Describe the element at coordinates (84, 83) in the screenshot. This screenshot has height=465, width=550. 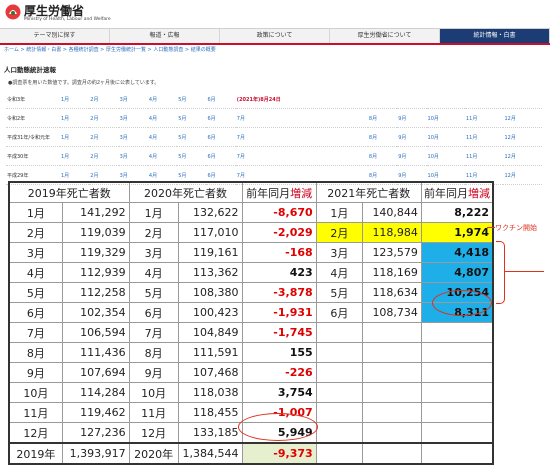
I see `page-note: ●調査票を用いた数値です。調査月の約2ヶ月後に公表しています。` at that location.